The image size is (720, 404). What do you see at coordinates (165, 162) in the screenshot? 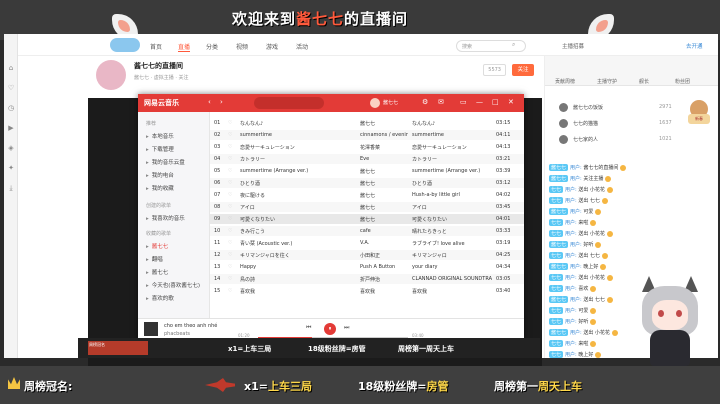
I see `sidebar-item-cloud: 我的音乐云盘` at bounding box center [165, 162].